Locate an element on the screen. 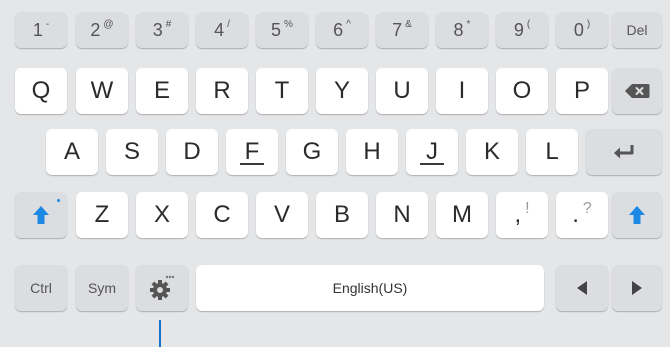  key-r-label: R is located at coordinates (222, 90).